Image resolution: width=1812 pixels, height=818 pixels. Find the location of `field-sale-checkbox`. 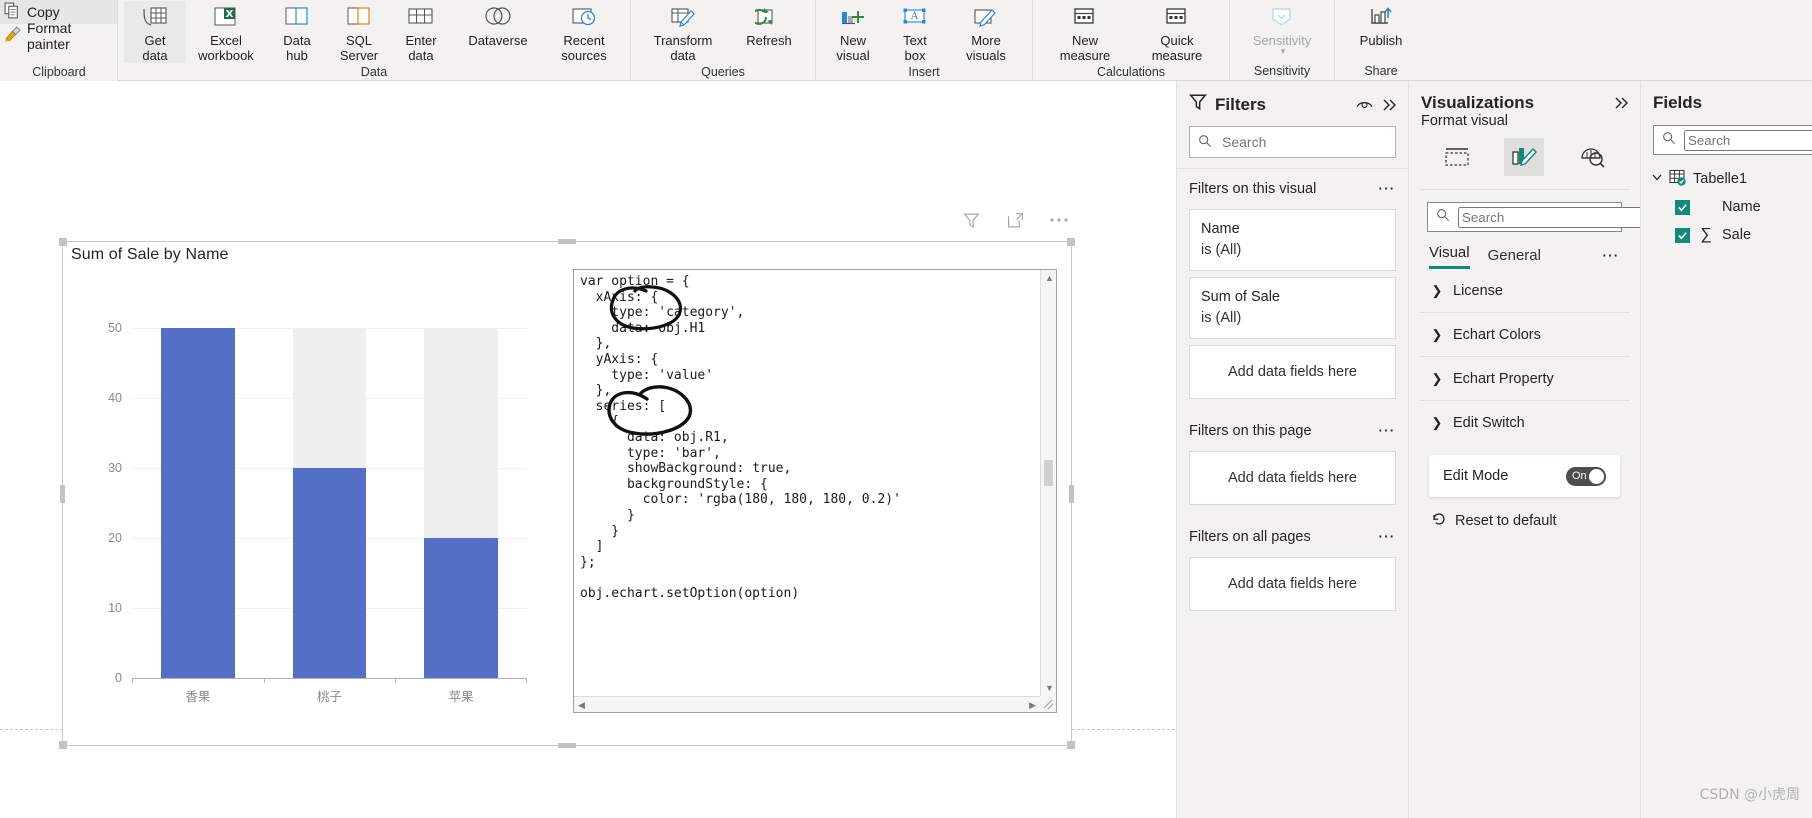

field-sale-checkbox is located at coordinates (1682, 235).